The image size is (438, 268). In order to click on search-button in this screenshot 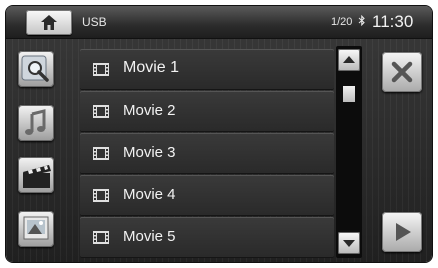, I will do `click(36, 69)`.